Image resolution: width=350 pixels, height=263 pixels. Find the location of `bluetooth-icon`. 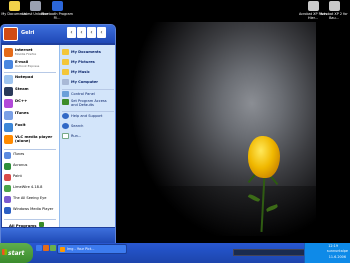

bluetooth-icon is located at coordinates (57, 6).